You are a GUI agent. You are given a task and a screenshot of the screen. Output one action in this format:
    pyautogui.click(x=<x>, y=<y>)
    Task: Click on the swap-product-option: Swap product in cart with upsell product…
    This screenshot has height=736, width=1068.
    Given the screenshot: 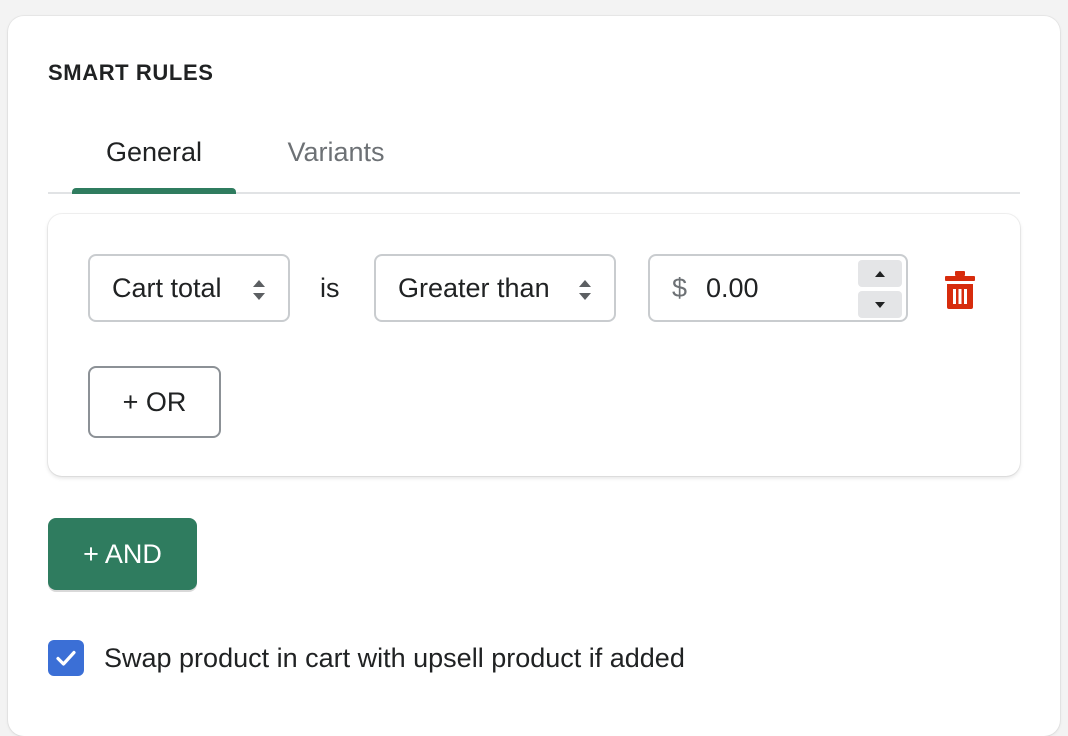 What is the action you would take?
    pyautogui.click(x=366, y=658)
    